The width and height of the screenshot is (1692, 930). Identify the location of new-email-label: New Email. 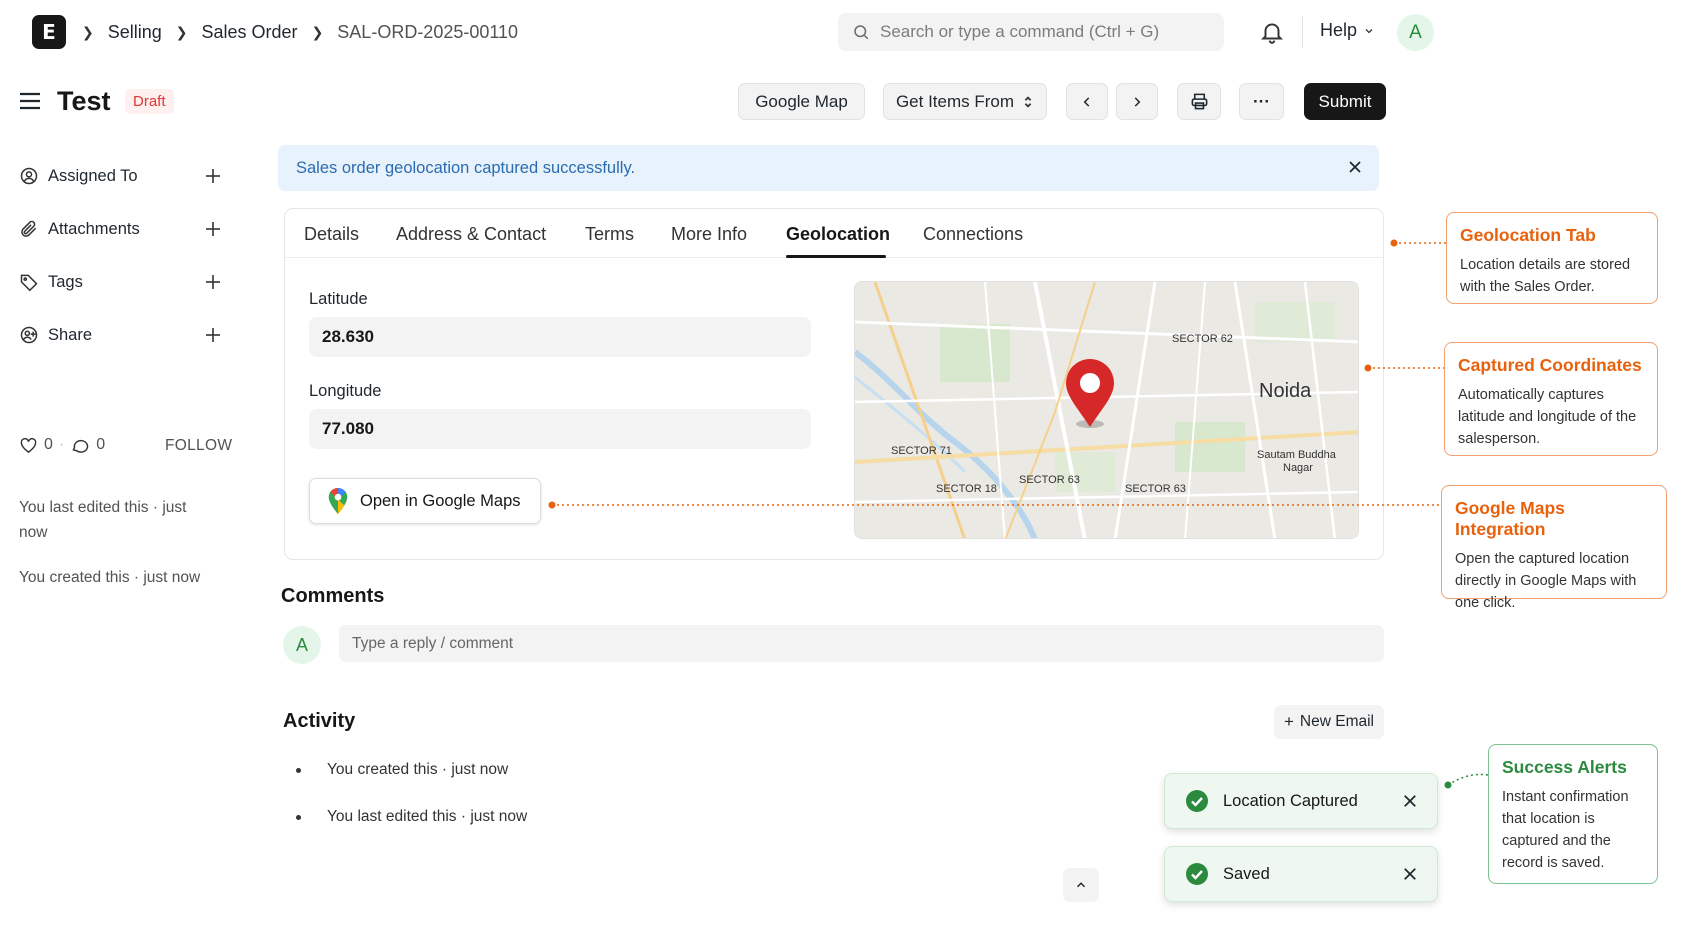
(1336, 721).